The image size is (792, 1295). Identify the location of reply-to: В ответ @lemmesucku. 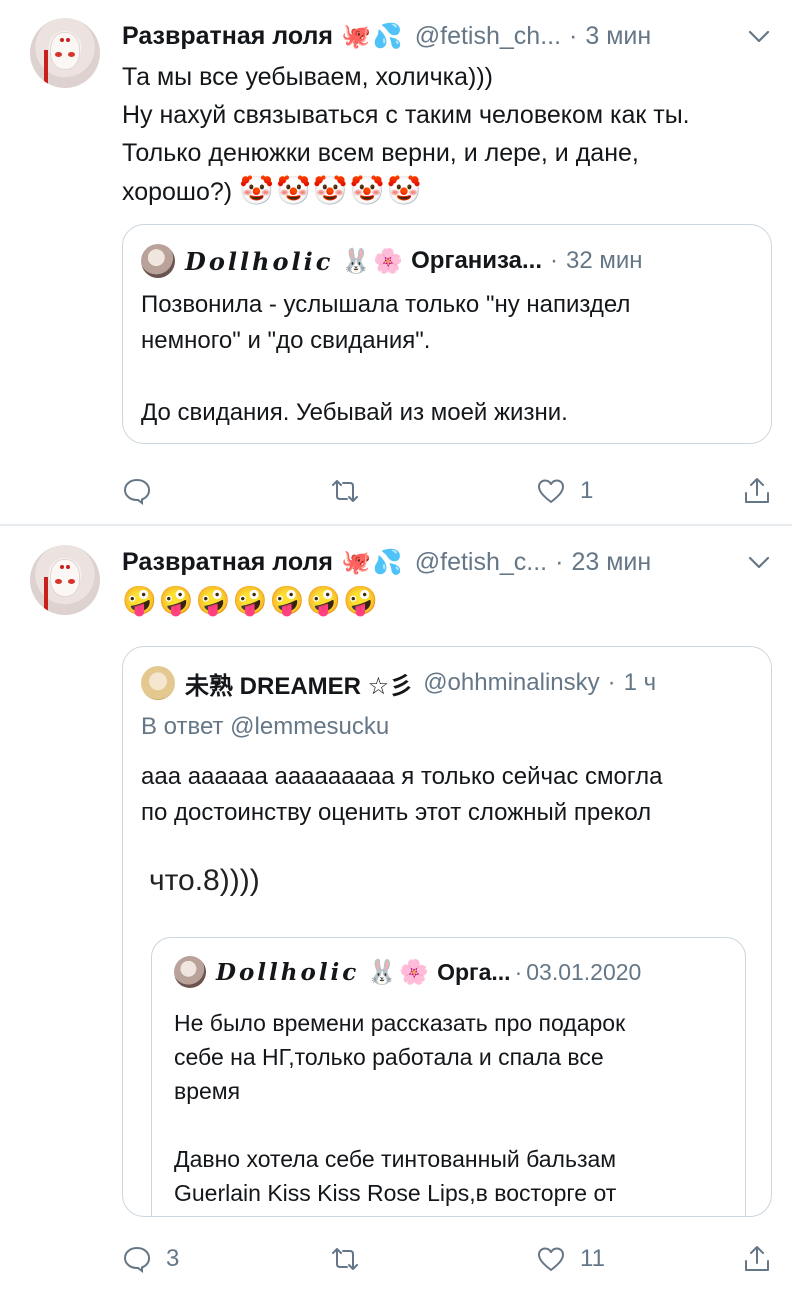
(265, 726).